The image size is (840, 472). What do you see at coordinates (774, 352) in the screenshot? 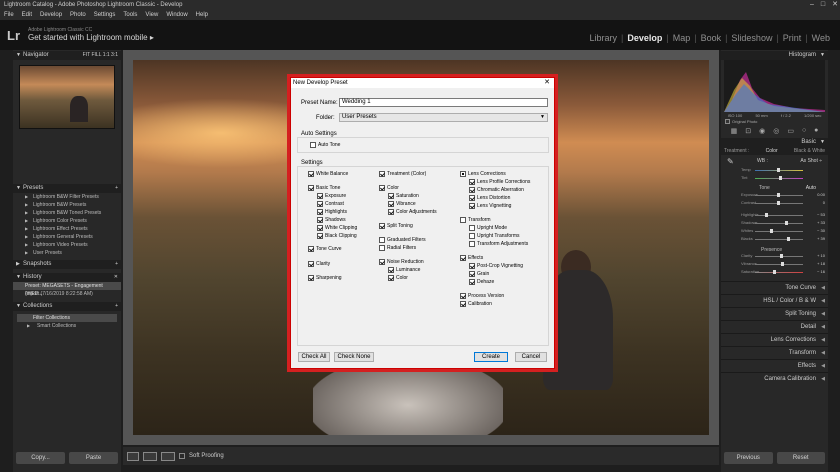
I see `section-transform: Transform ◀` at bounding box center [774, 352].